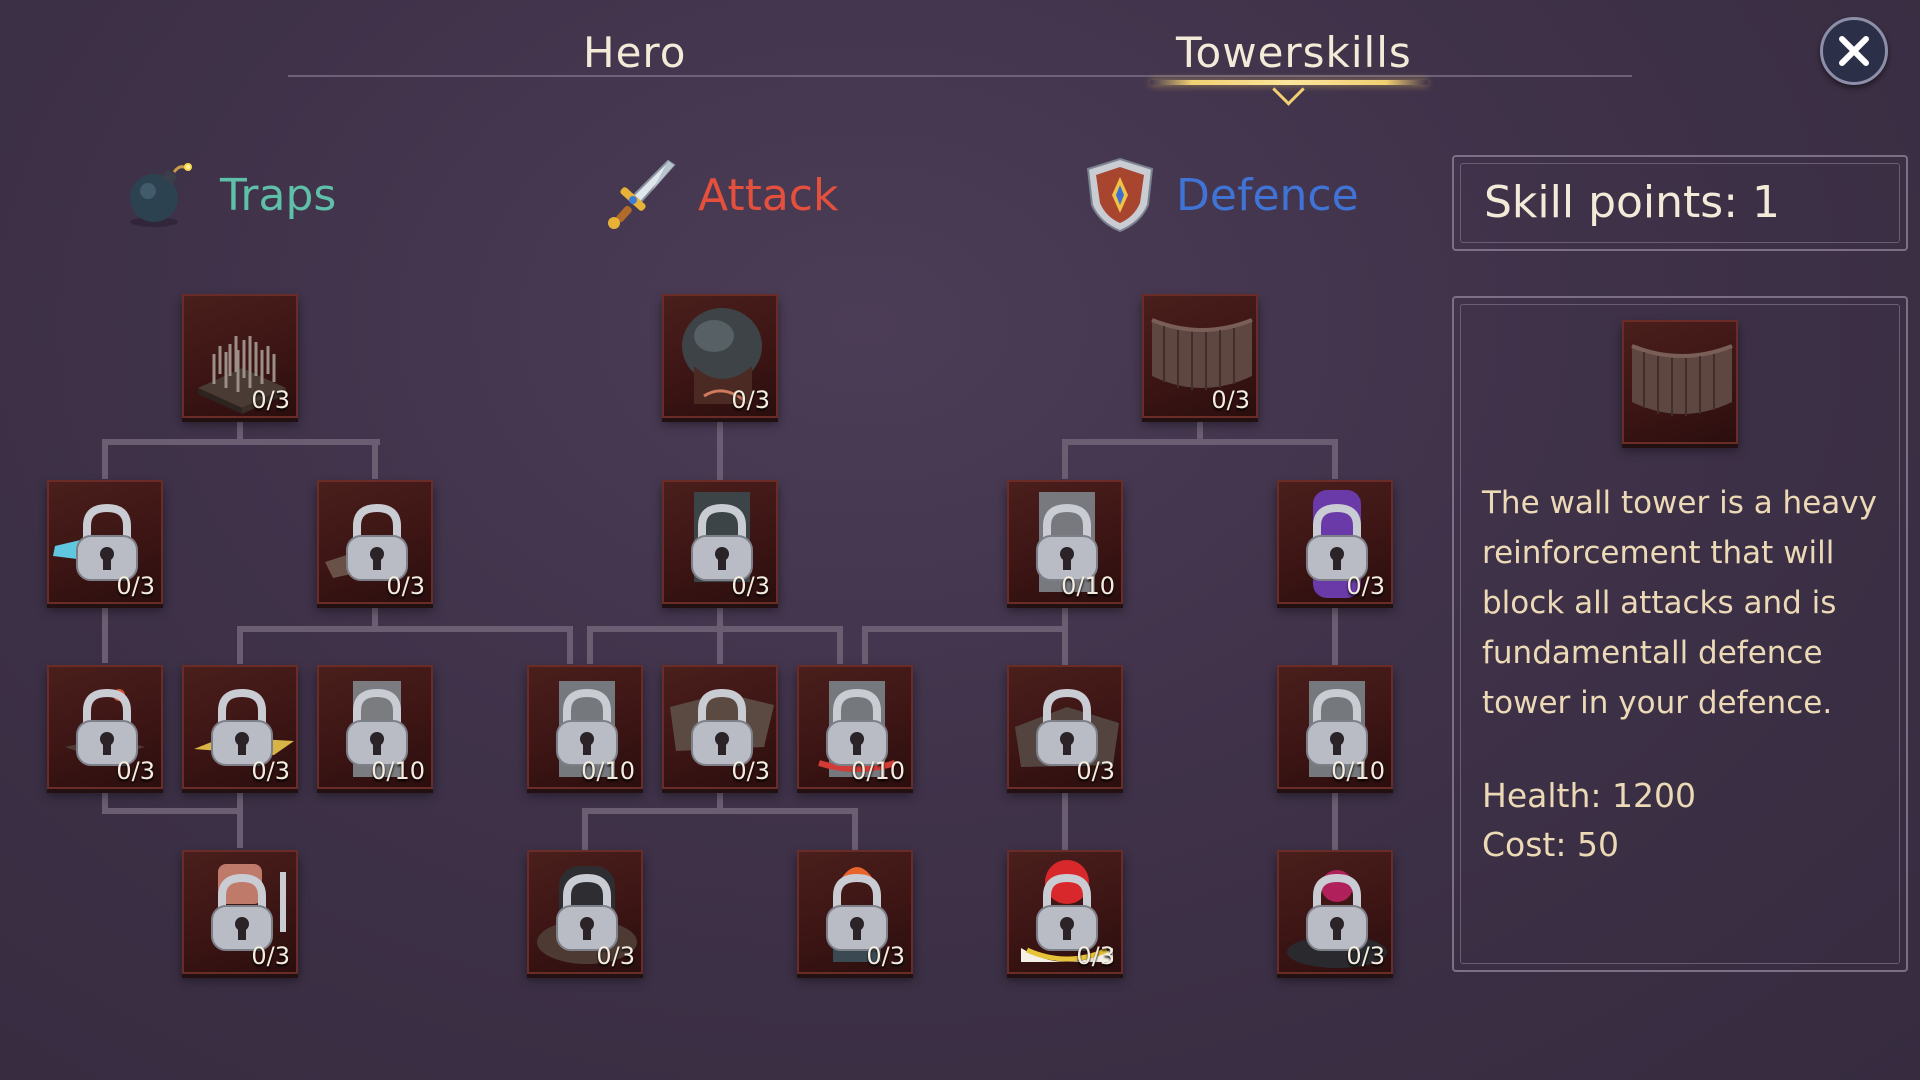 Image resolution: width=1920 pixels, height=1080 pixels. I want to click on wall-icon, so click(1682, 380).